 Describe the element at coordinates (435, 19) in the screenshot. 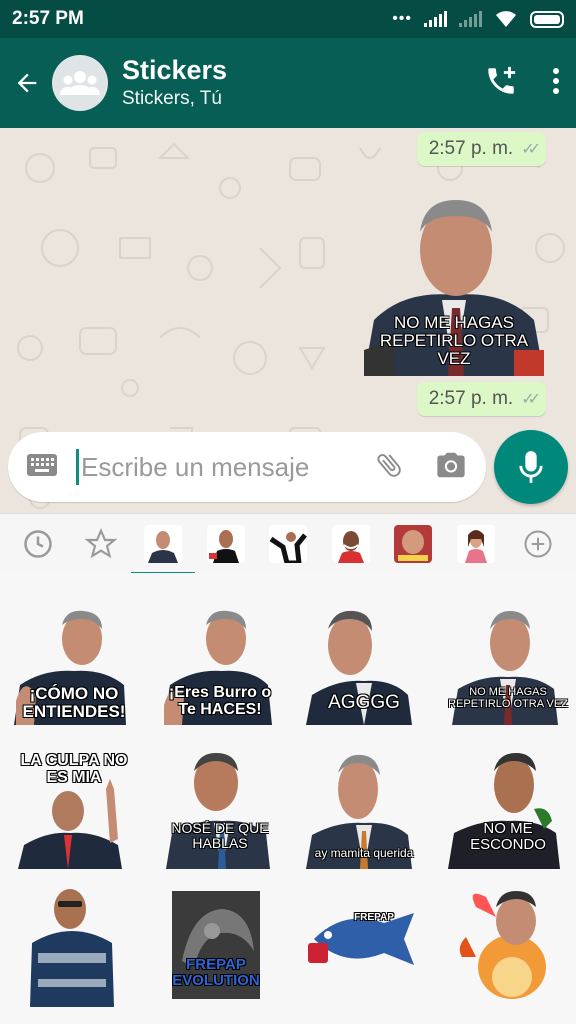

I see `signal-icon` at that location.